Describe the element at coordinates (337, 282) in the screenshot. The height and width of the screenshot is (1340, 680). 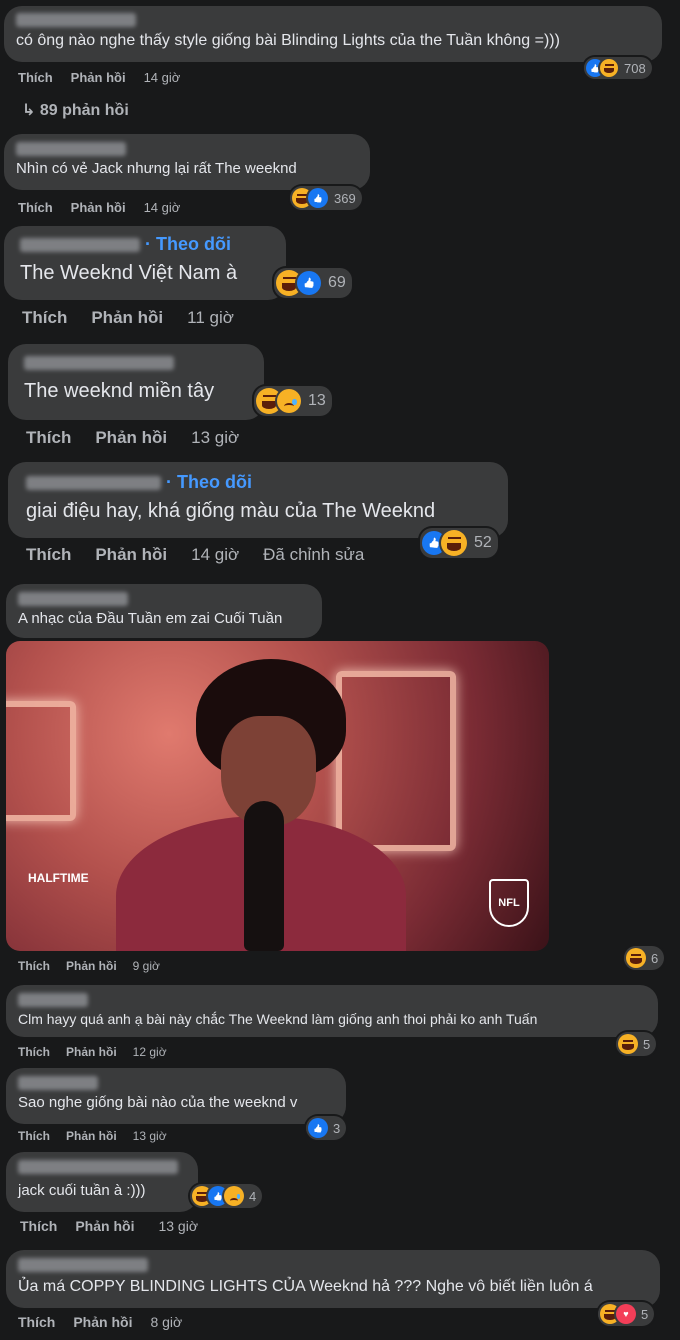
I see `reaction-count: 69` at that location.